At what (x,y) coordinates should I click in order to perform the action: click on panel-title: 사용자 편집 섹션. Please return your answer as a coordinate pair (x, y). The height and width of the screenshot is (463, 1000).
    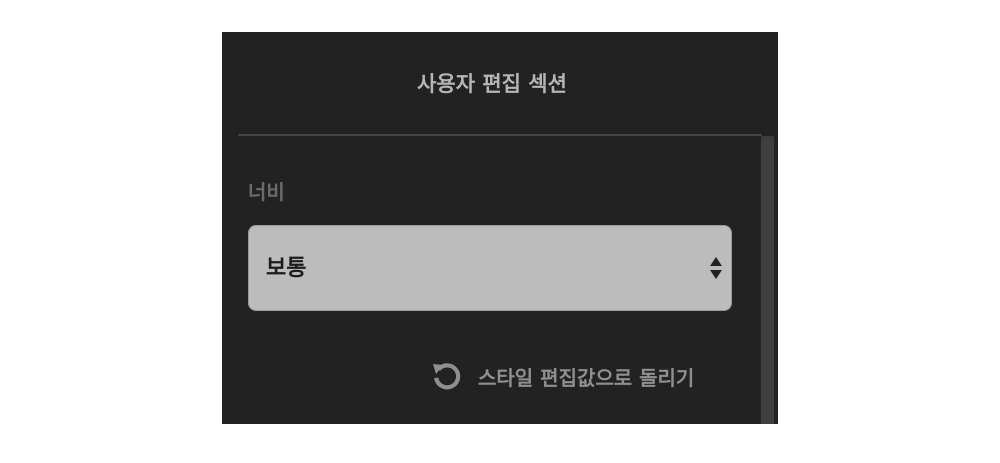
    Looking at the image, I should click on (492, 84).